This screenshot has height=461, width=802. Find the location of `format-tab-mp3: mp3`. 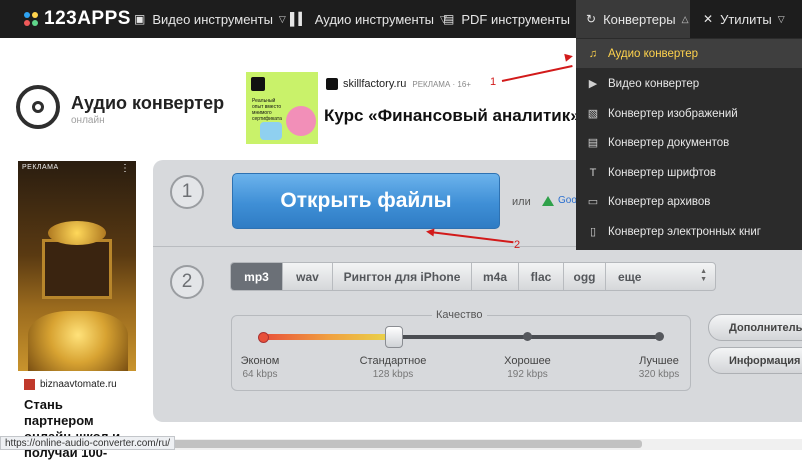

format-tab-mp3: mp3 is located at coordinates (257, 276).